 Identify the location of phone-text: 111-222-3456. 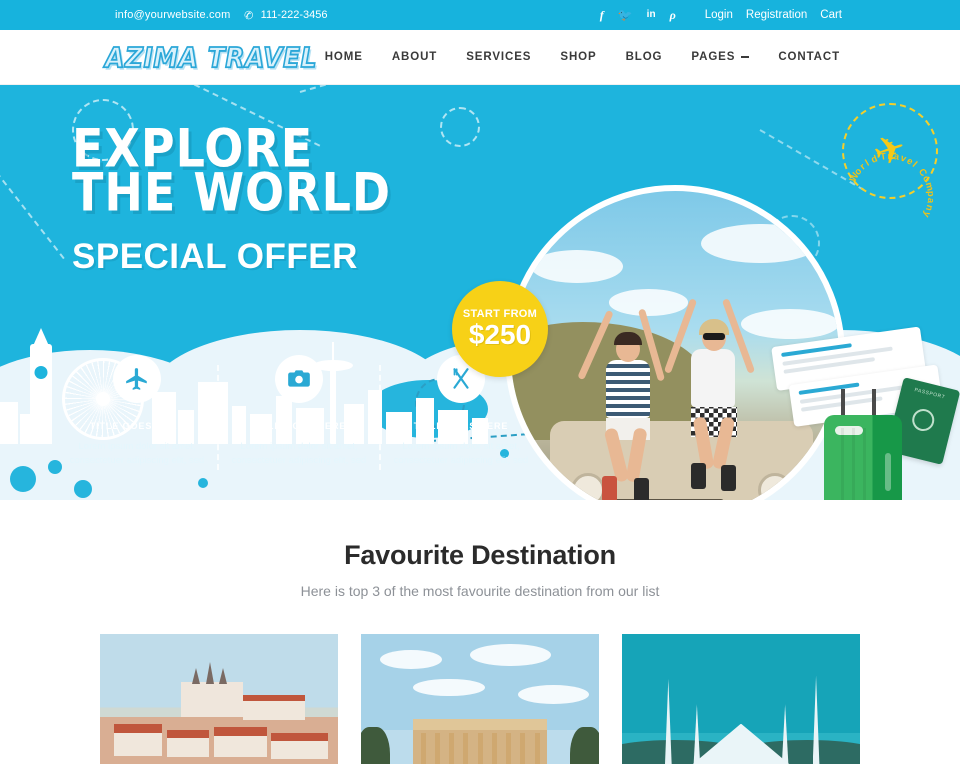
(294, 15).